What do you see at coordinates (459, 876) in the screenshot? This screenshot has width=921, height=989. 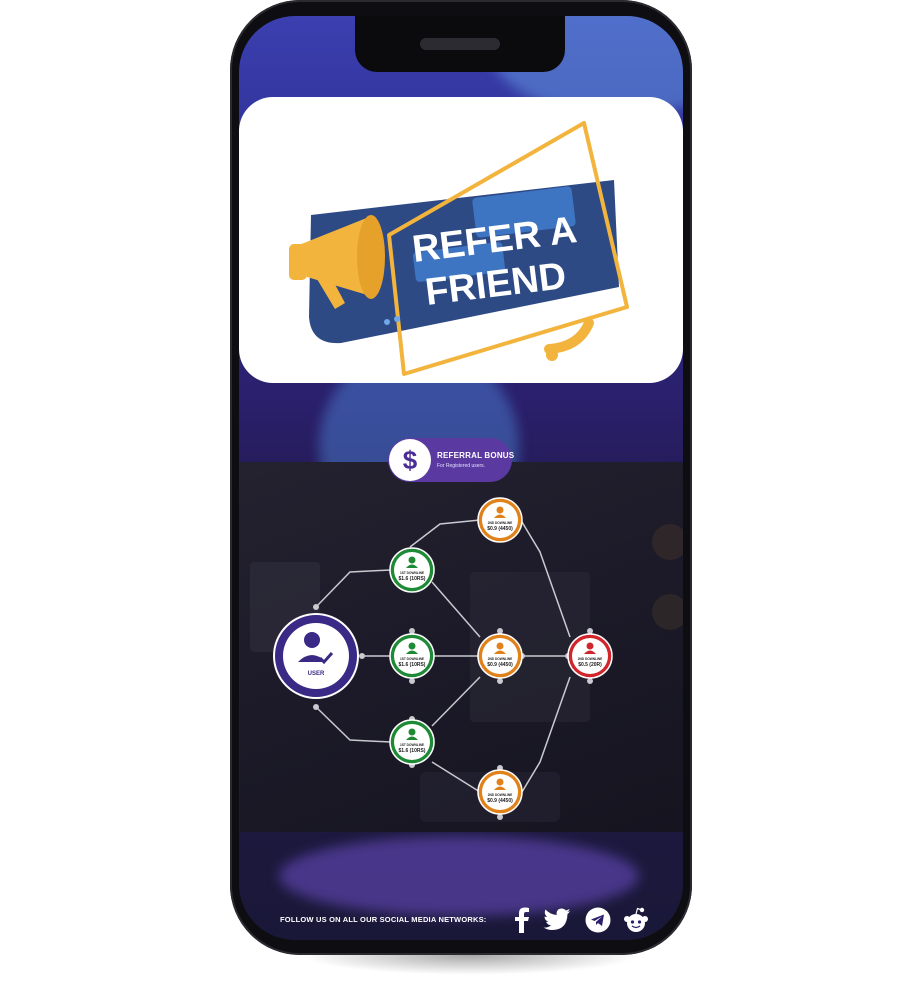 I see `screen-glow-bottom` at bounding box center [459, 876].